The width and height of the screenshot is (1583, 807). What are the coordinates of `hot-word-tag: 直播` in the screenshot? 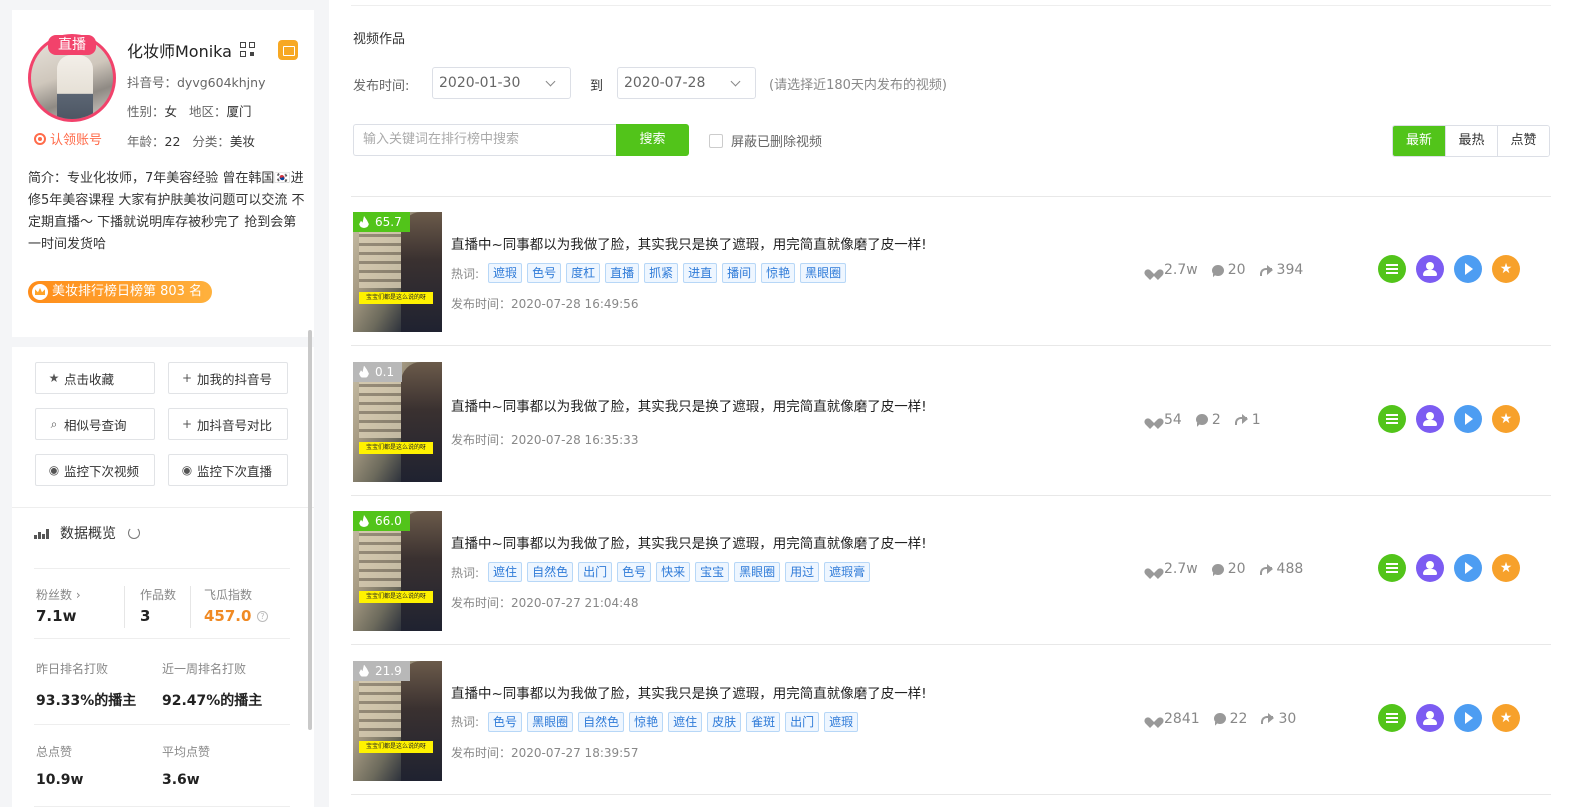 It's located at (622, 273).